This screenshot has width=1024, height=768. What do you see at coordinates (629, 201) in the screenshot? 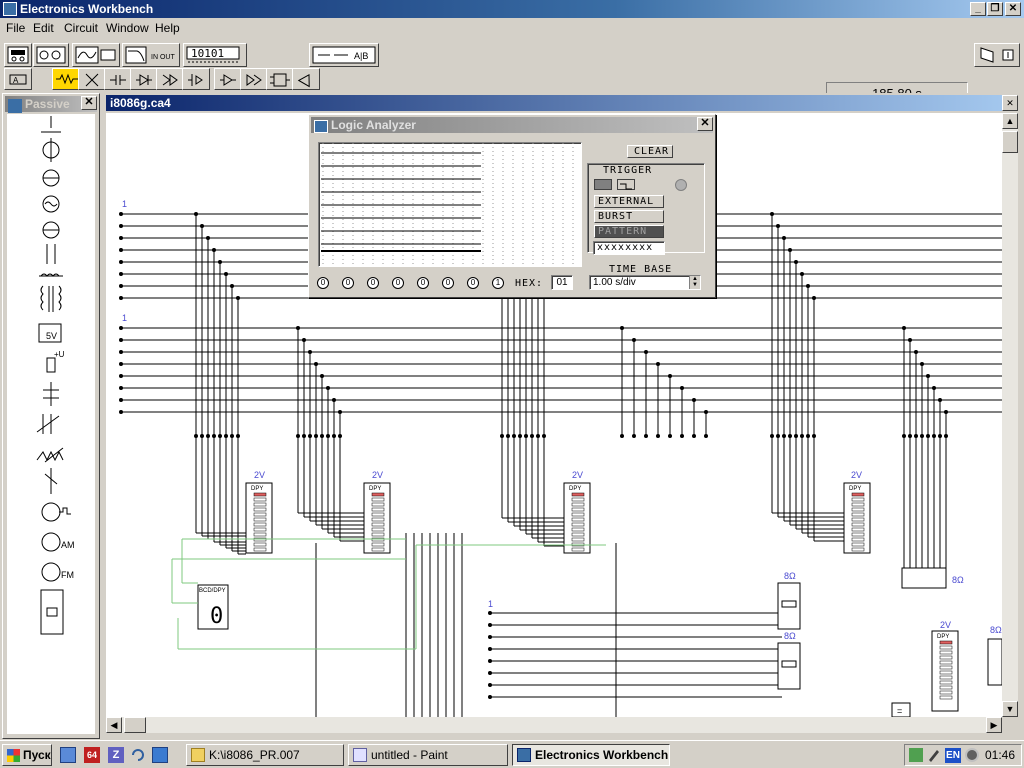
I see `external-button: EXTERNAL` at bounding box center [629, 201].